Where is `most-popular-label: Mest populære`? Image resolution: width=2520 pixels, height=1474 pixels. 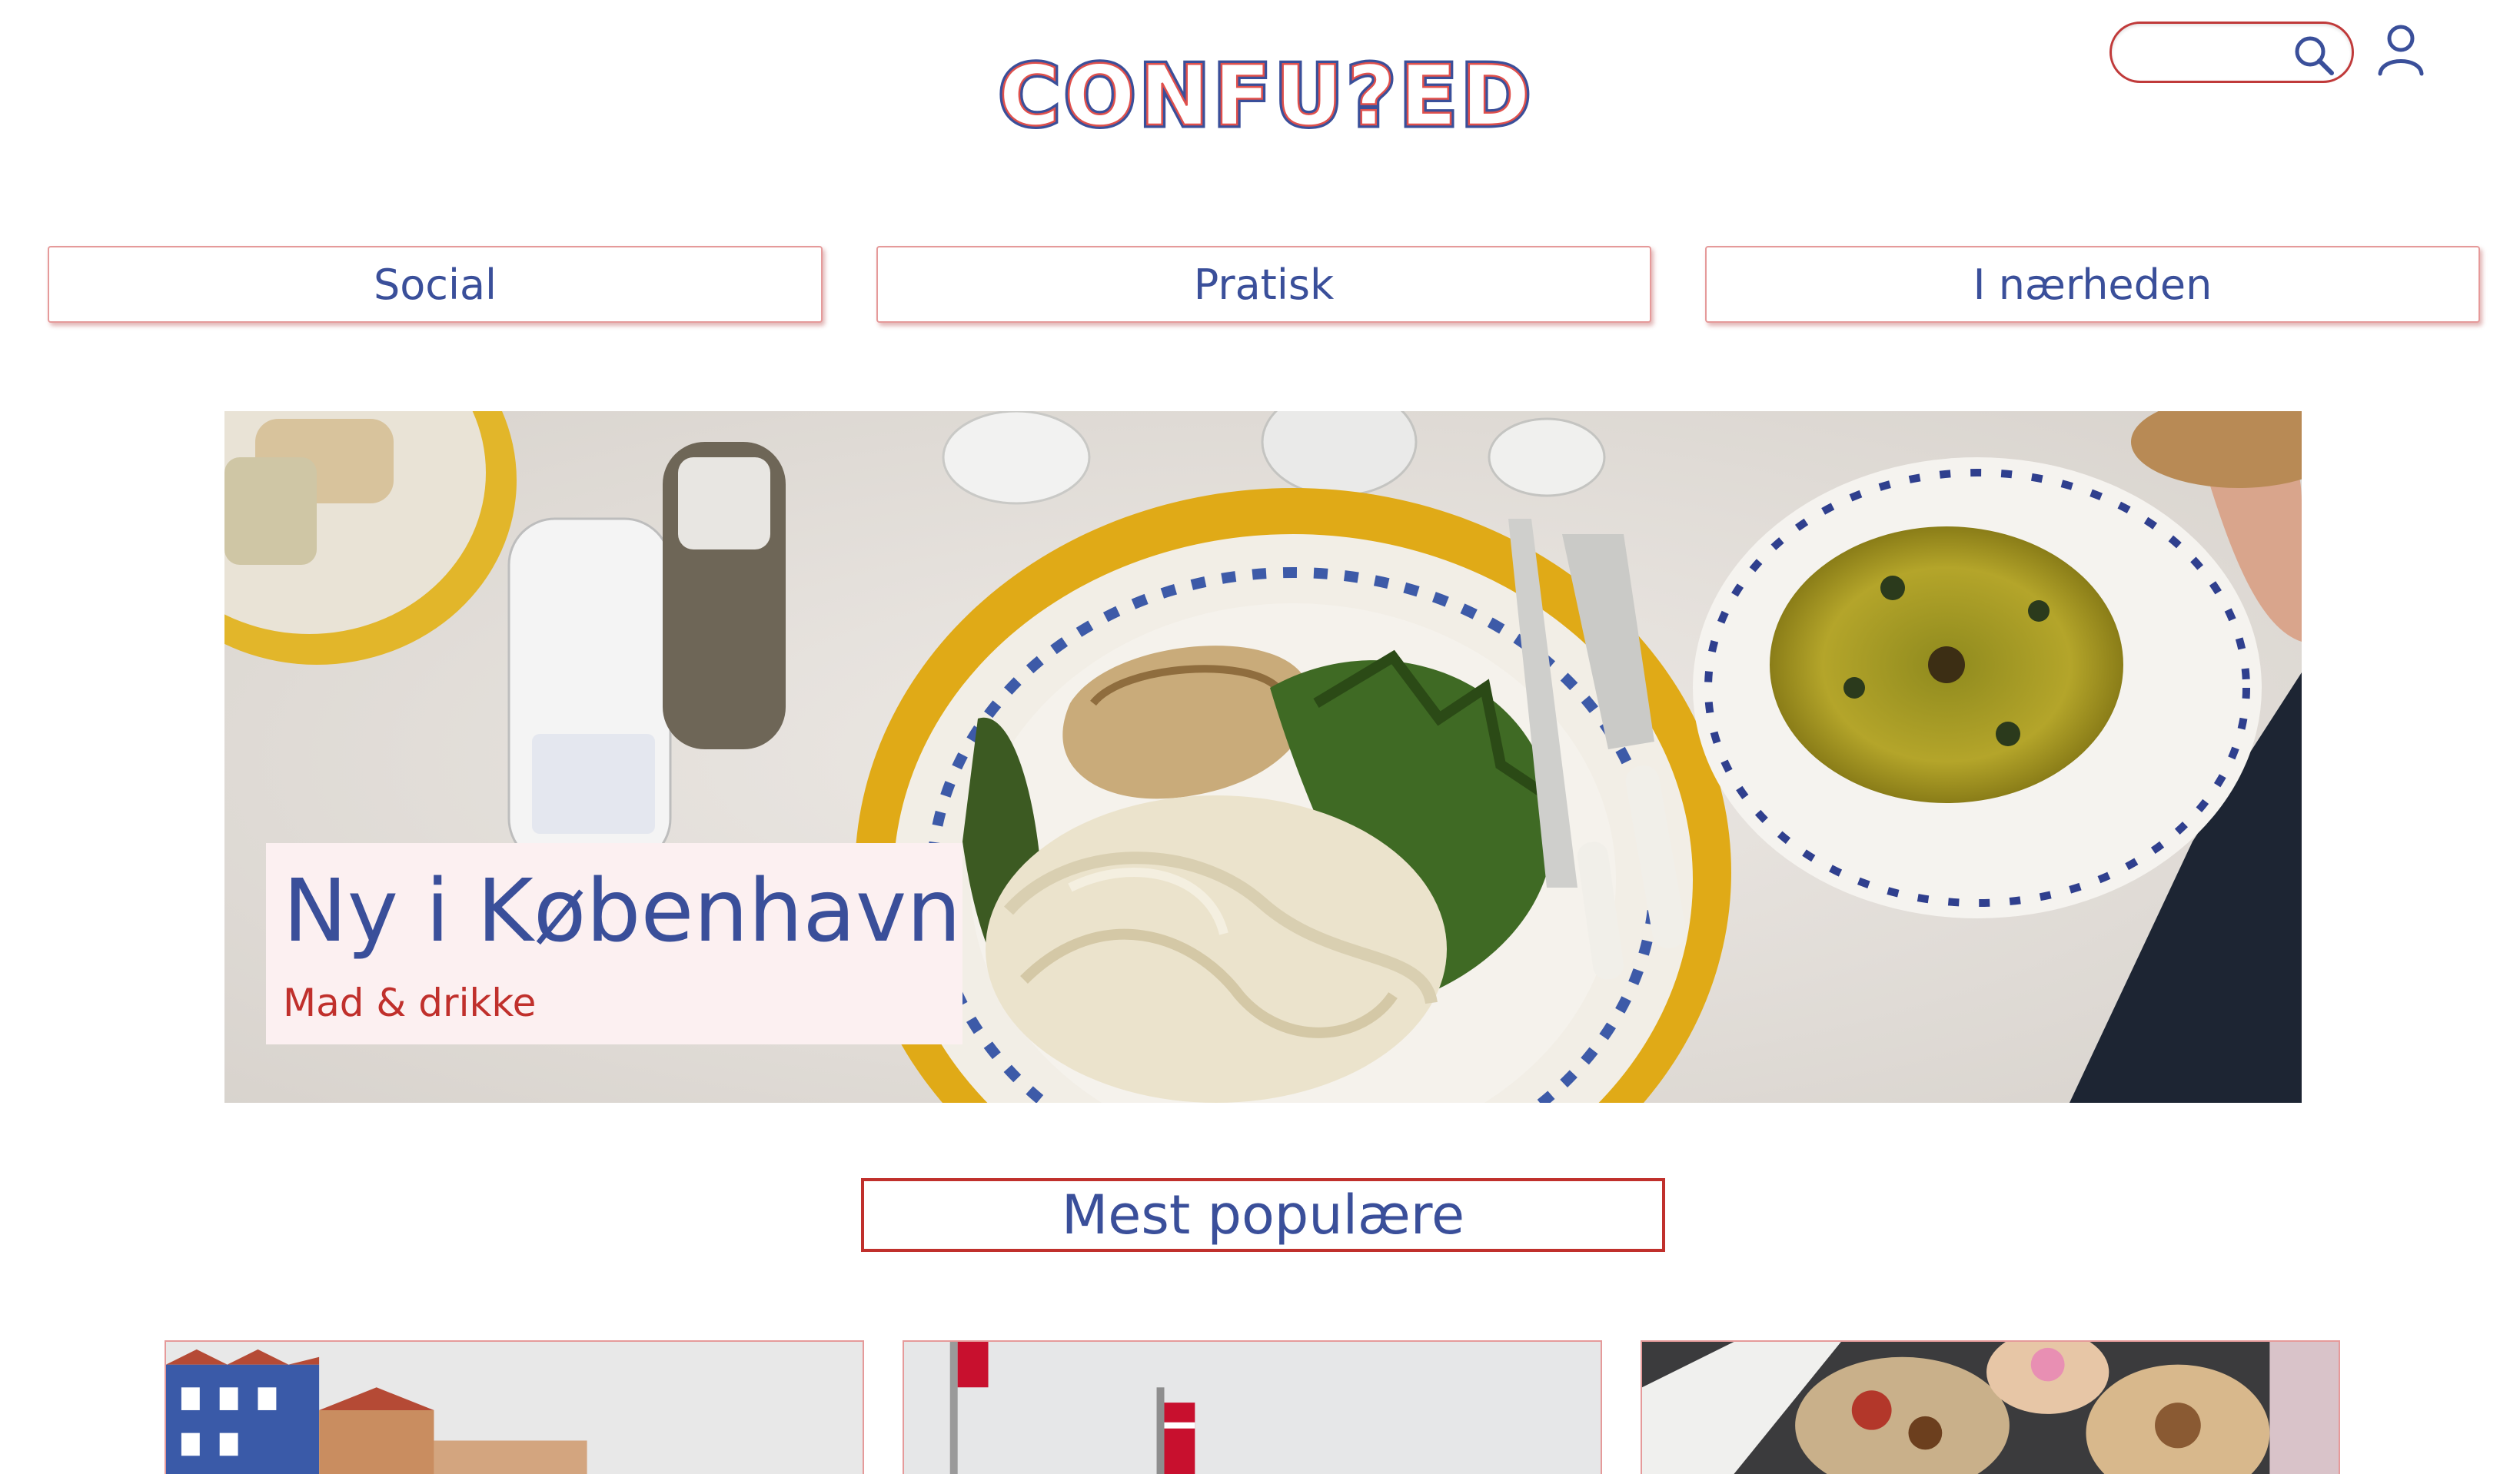 most-popular-label: Mest populære is located at coordinates (1263, 1215).